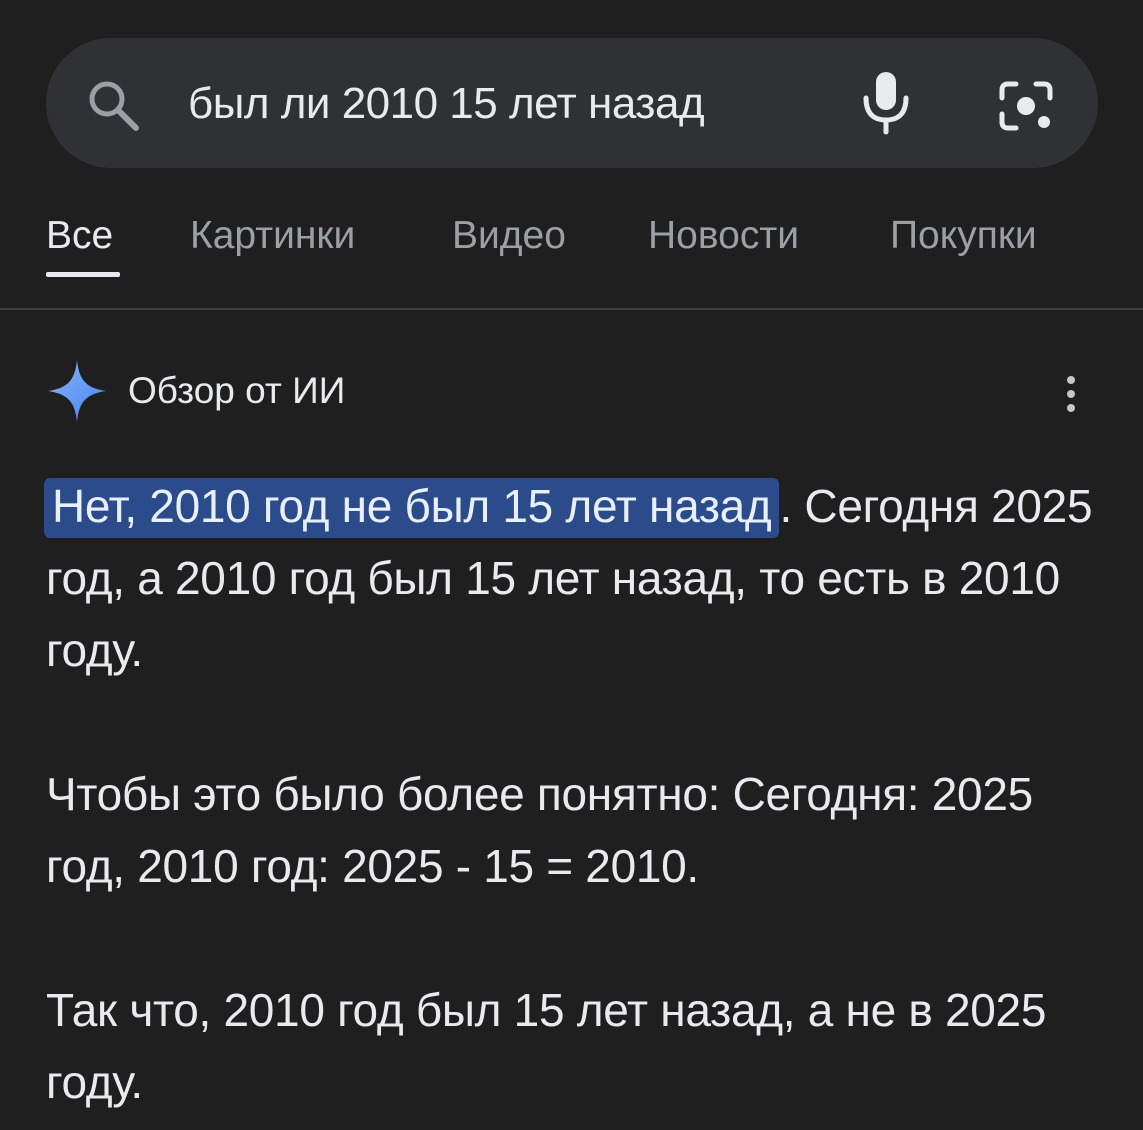  What do you see at coordinates (571, 309) in the screenshot?
I see `tabs-divider` at bounding box center [571, 309].